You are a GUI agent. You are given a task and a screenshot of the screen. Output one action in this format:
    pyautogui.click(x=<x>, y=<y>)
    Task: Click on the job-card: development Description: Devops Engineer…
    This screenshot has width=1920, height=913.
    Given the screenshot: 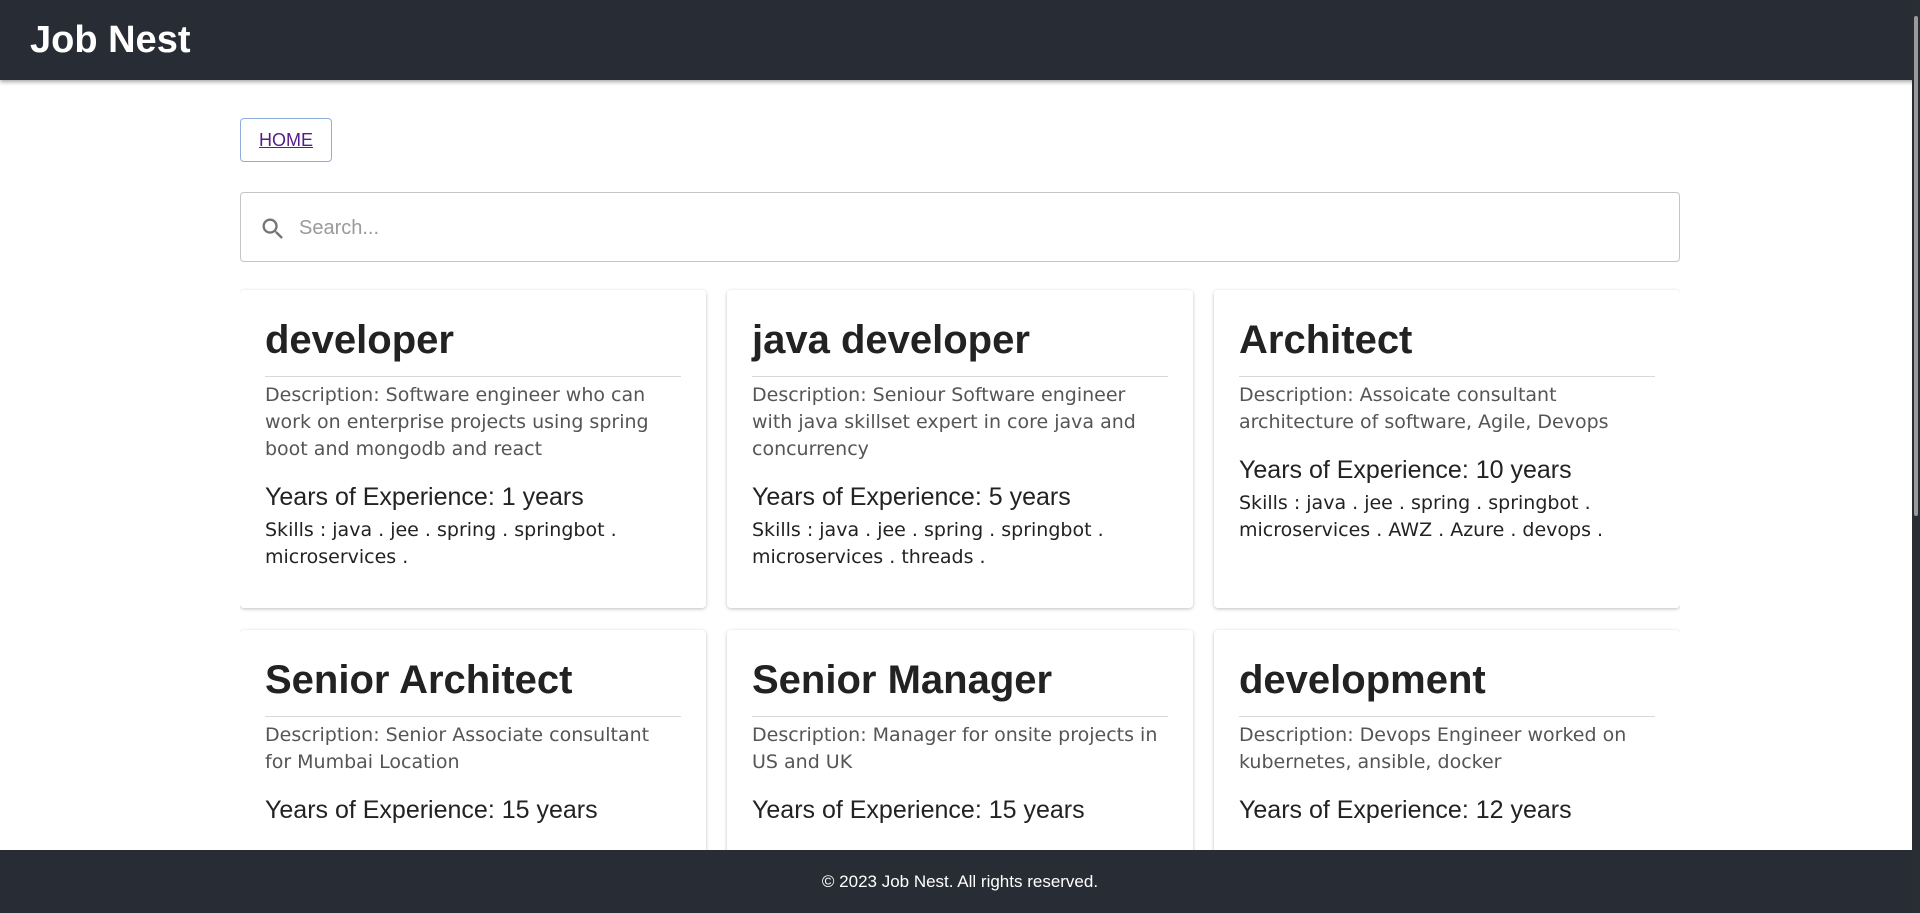 What is the action you would take?
    pyautogui.click(x=1447, y=740)
    